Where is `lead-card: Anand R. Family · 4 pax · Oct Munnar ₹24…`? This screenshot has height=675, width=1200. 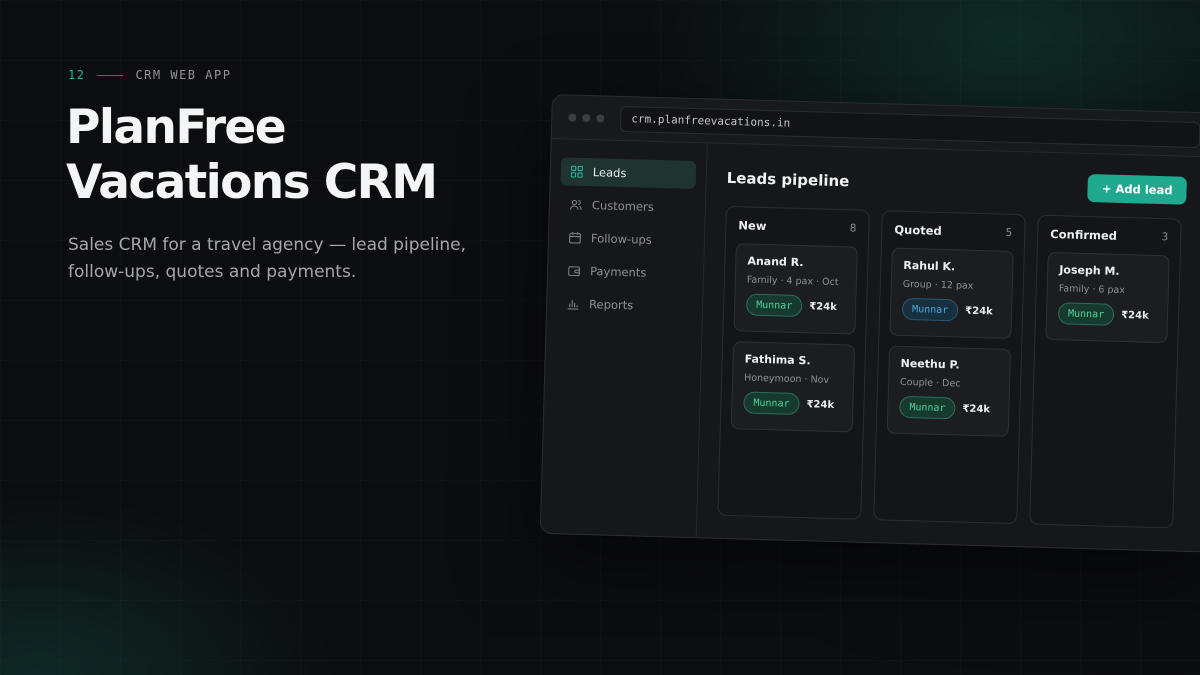 lead-card: Anand R. Family · 4 pax · Oct Munnar ₹24… is located at coordinates (795, 289).